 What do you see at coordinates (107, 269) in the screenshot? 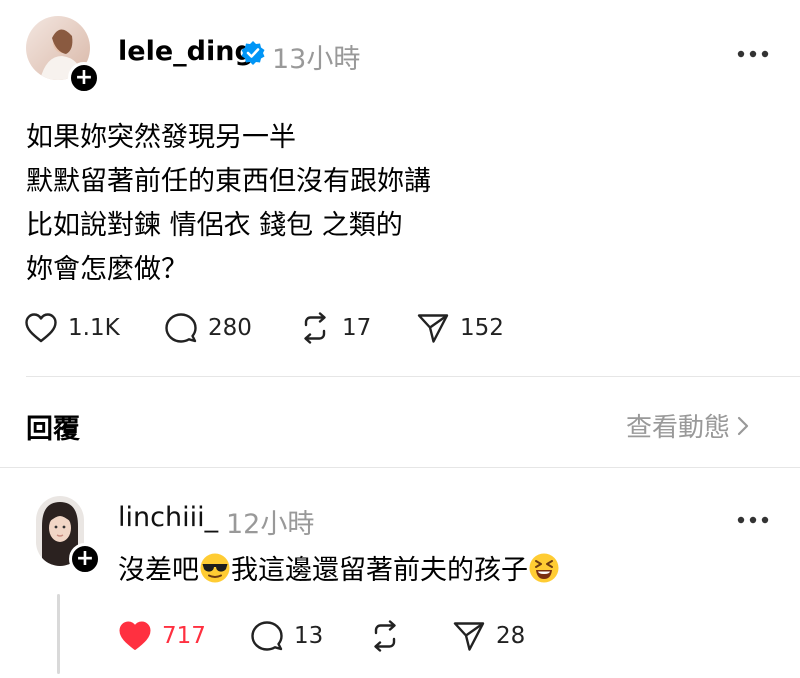
I see `post-line: 妳會怎麼做？` at bounding box center [107, 269].